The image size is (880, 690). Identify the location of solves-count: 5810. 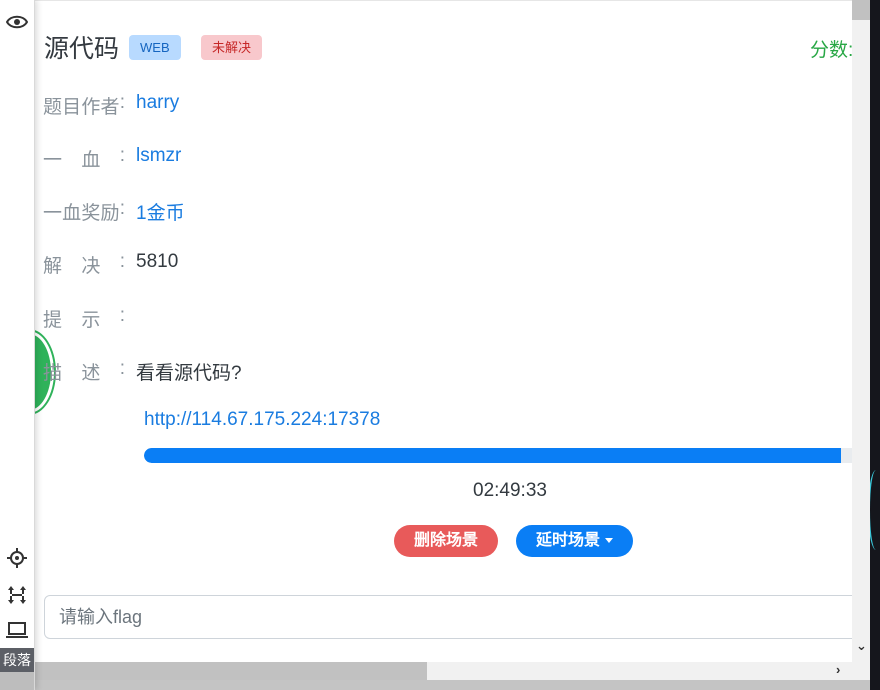
(157, 261).